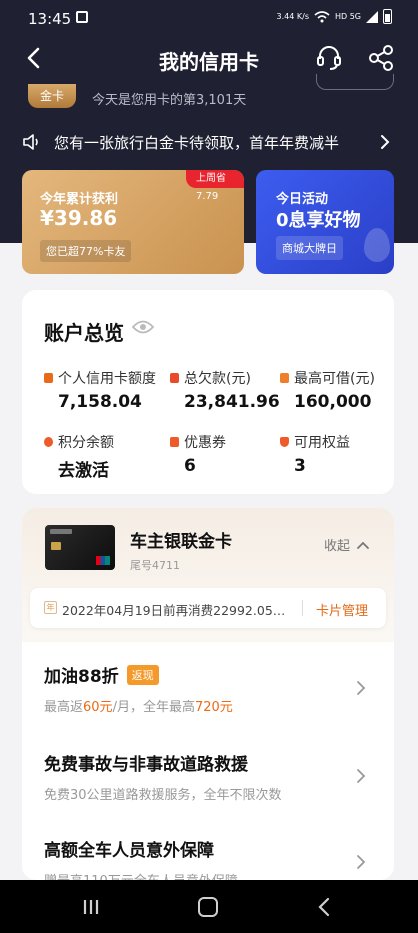  I want to click on nav-bar: 我的信用卡, so click(209, 58).